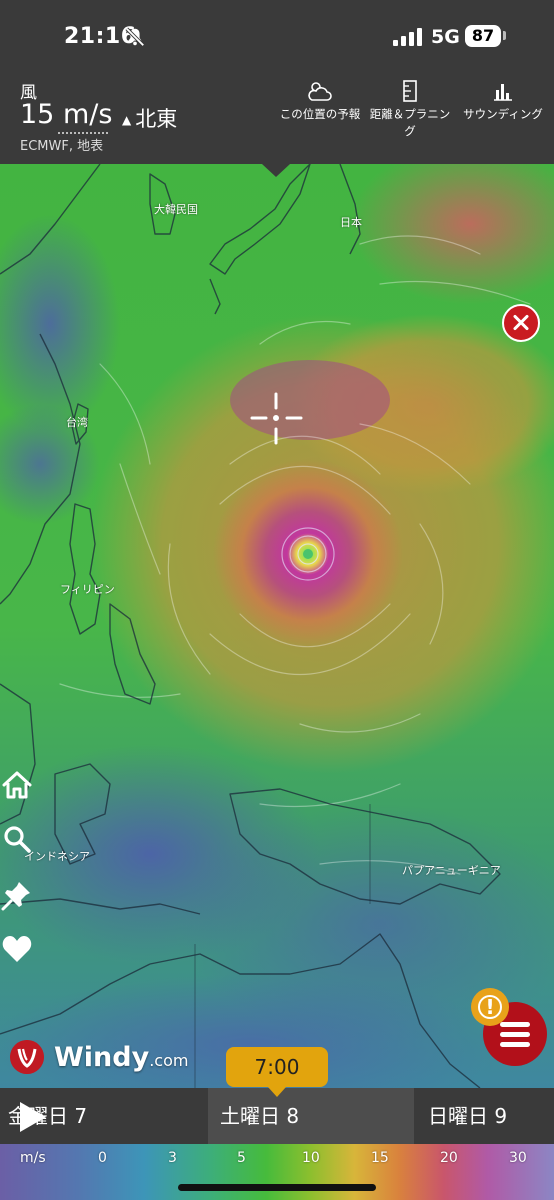 The image size is (554, 1200). What do you see at coordinates (407, 37) in the screenshot?
I see `signal-bars-icon` at bounding box center [407, 37].